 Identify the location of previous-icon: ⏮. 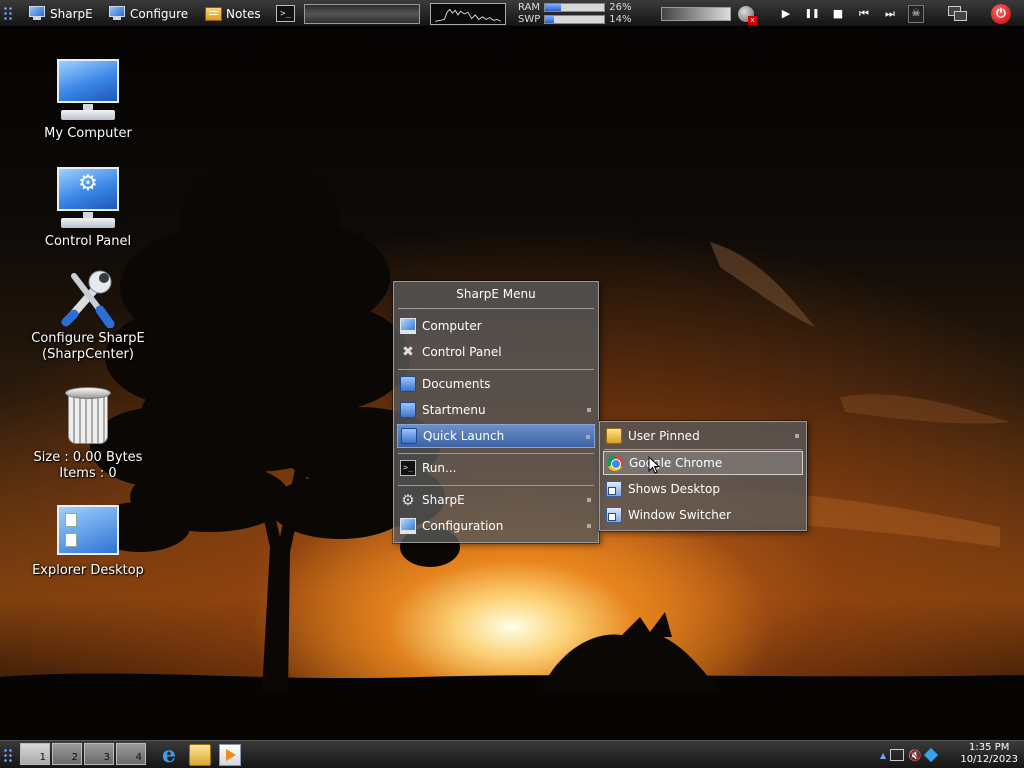
(864, 14).